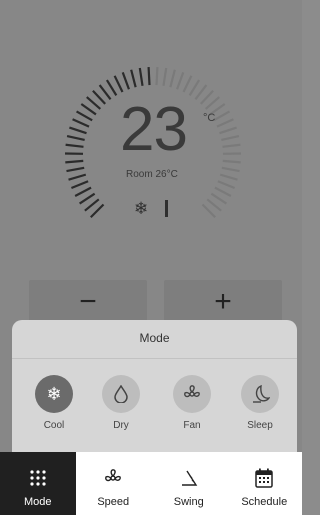 Image resolution: width=320 pixels, height=515 pixels. Describe the element at coordinates (121, 394) in the screenshot. I see `droplet-icon` at that location.